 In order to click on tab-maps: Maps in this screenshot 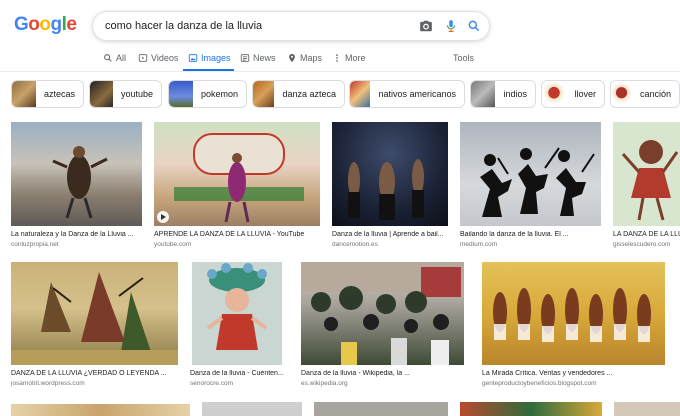, I will do `click(304, 58)`.